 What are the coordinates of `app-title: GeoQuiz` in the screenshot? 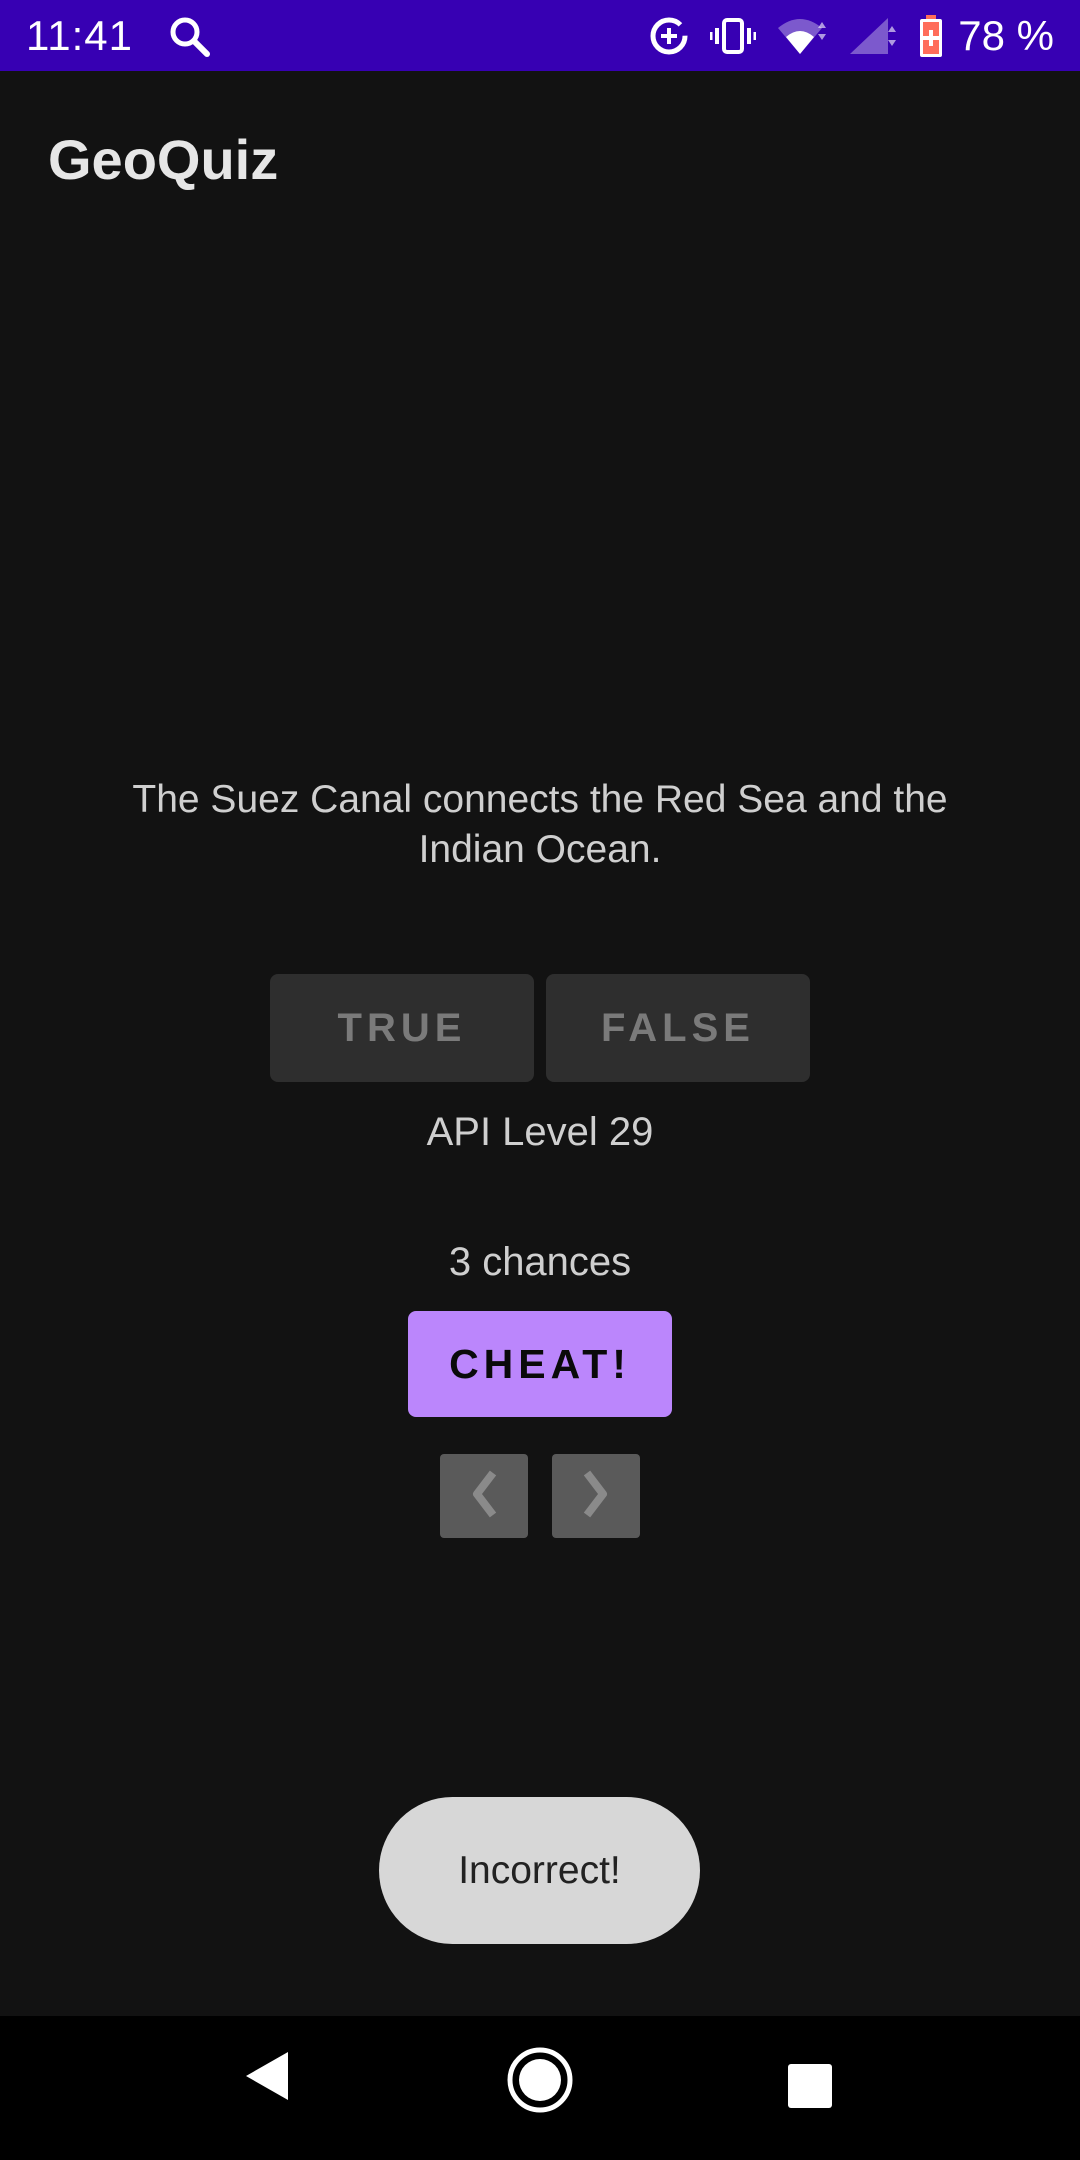 It's located at (163, 159).